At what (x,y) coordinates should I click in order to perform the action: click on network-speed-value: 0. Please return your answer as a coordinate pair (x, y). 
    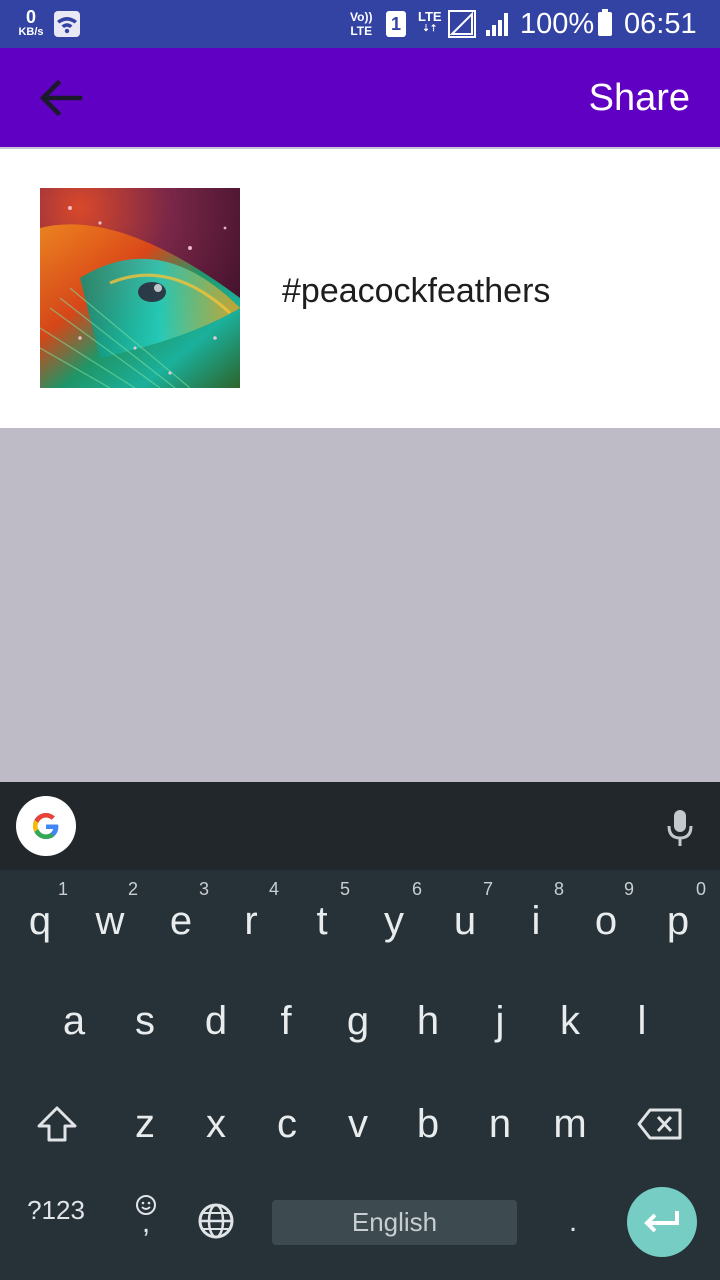
    Looking at the image, I should click on (30, 17).